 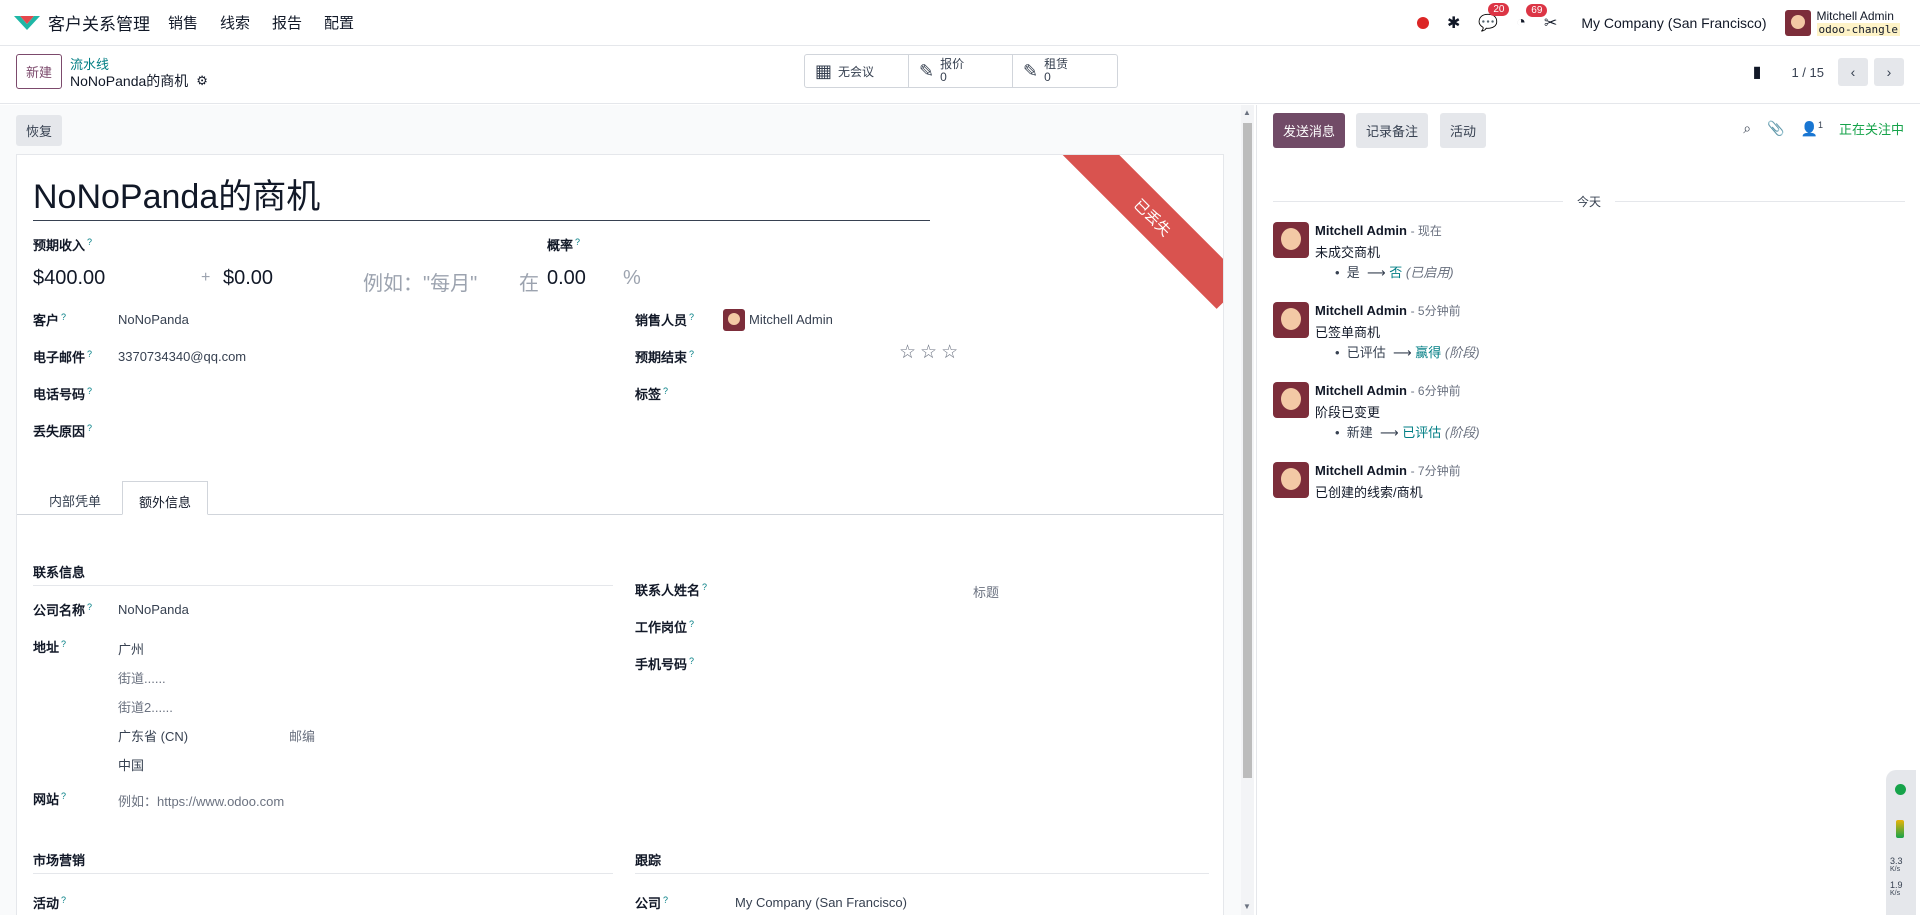 What do you see at coordinates (1369, 492) in the screenshot?
I see `message-body: 已创建的线索/商机` at bounding box center [1369, 492].